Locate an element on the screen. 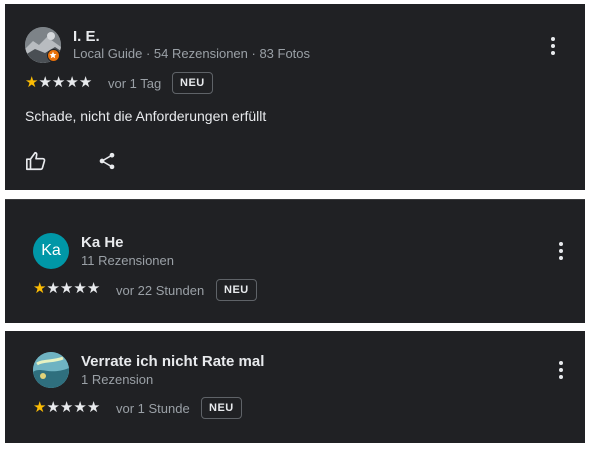  review-text: Schade, nicht die Anforderungen erfüllt is located at coordinates (146, 116).